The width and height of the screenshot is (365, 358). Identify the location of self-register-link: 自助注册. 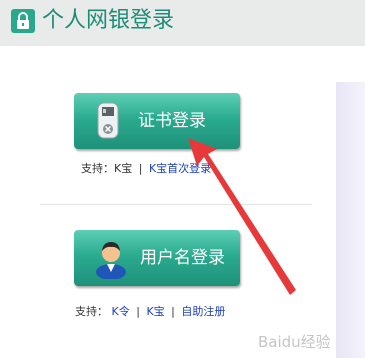
(203, 311).